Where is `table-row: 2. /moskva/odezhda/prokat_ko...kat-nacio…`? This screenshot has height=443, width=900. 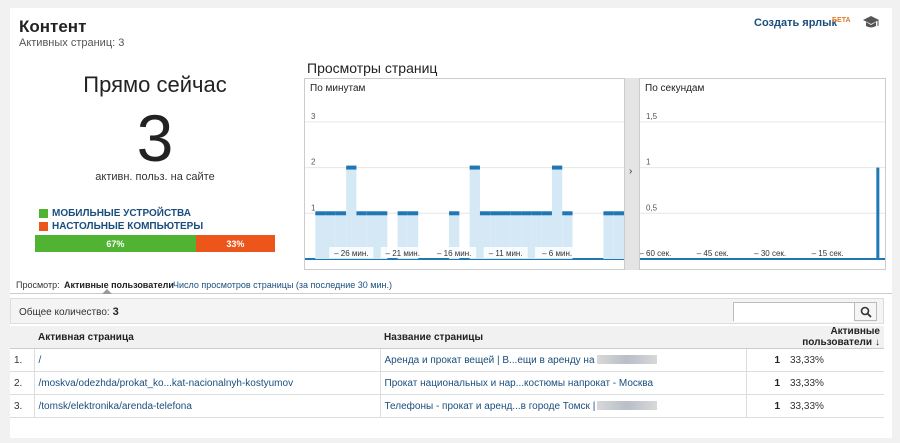
table-row: 2. /moskva/odezhda/prokat_ko...kat-nacio… is located at coordinates (447, 383).